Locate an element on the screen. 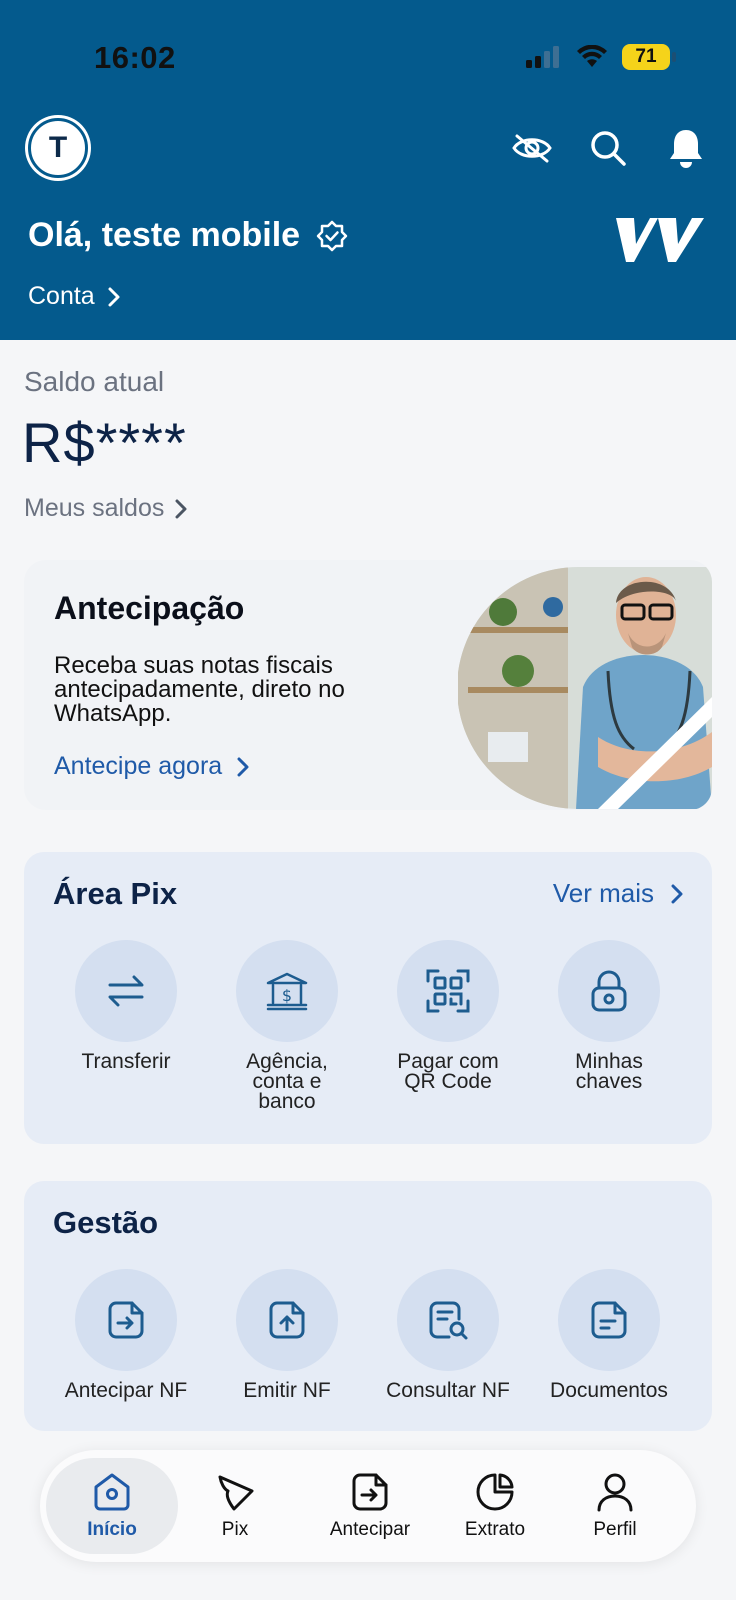  pix-keys-button: Minhas chaves is located at coordinates (609, 1016).